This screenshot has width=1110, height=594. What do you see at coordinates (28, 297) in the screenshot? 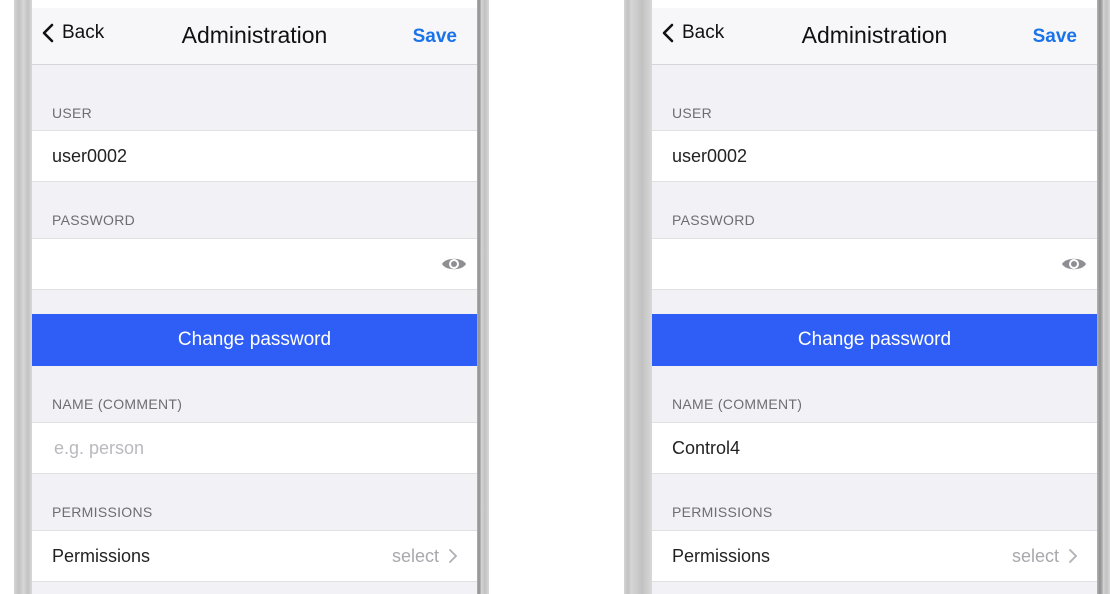
I see `device-bezel-left-inner` at bounding box center [28, 297].